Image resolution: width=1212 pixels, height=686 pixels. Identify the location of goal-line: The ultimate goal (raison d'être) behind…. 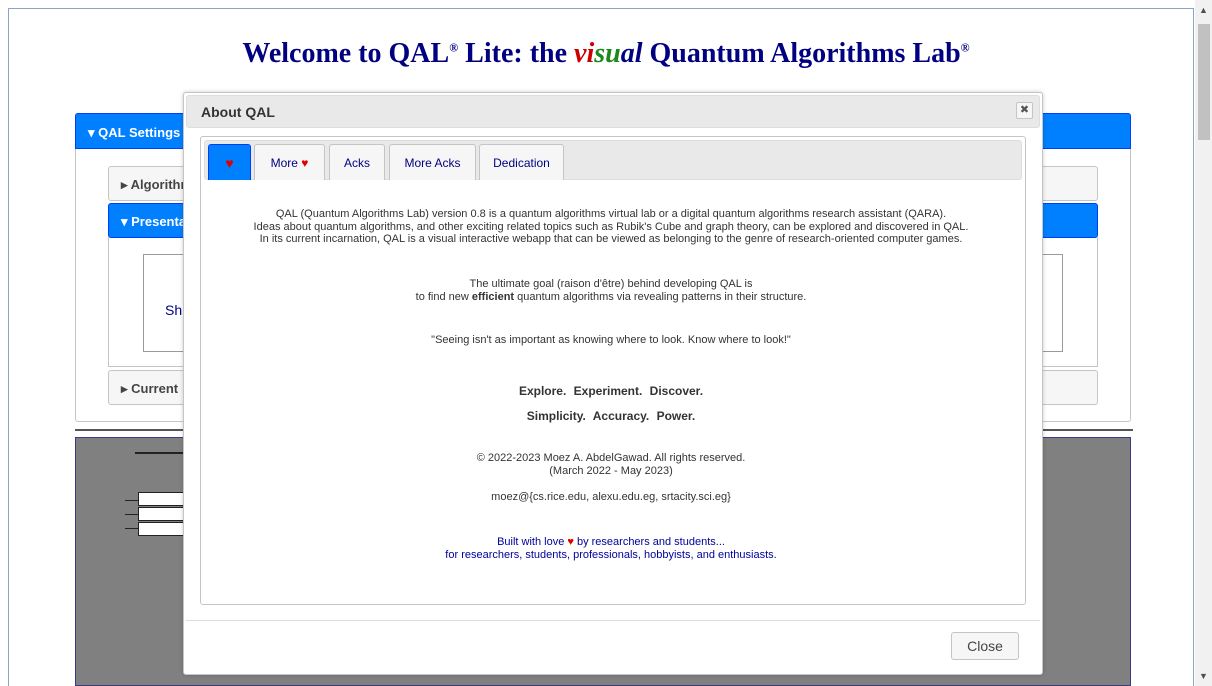
(611, 284).